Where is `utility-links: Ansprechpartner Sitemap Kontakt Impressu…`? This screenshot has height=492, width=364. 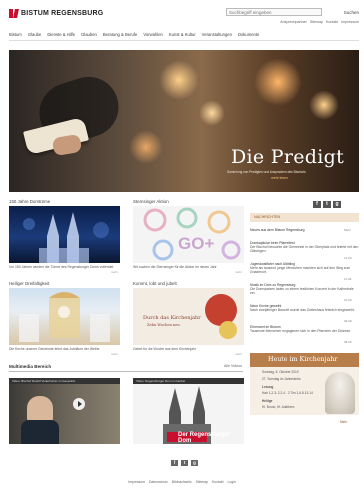 utility-links: Ansprechpartner Sitemap Kontakt Impressu… is located at coordinates (319, 22).